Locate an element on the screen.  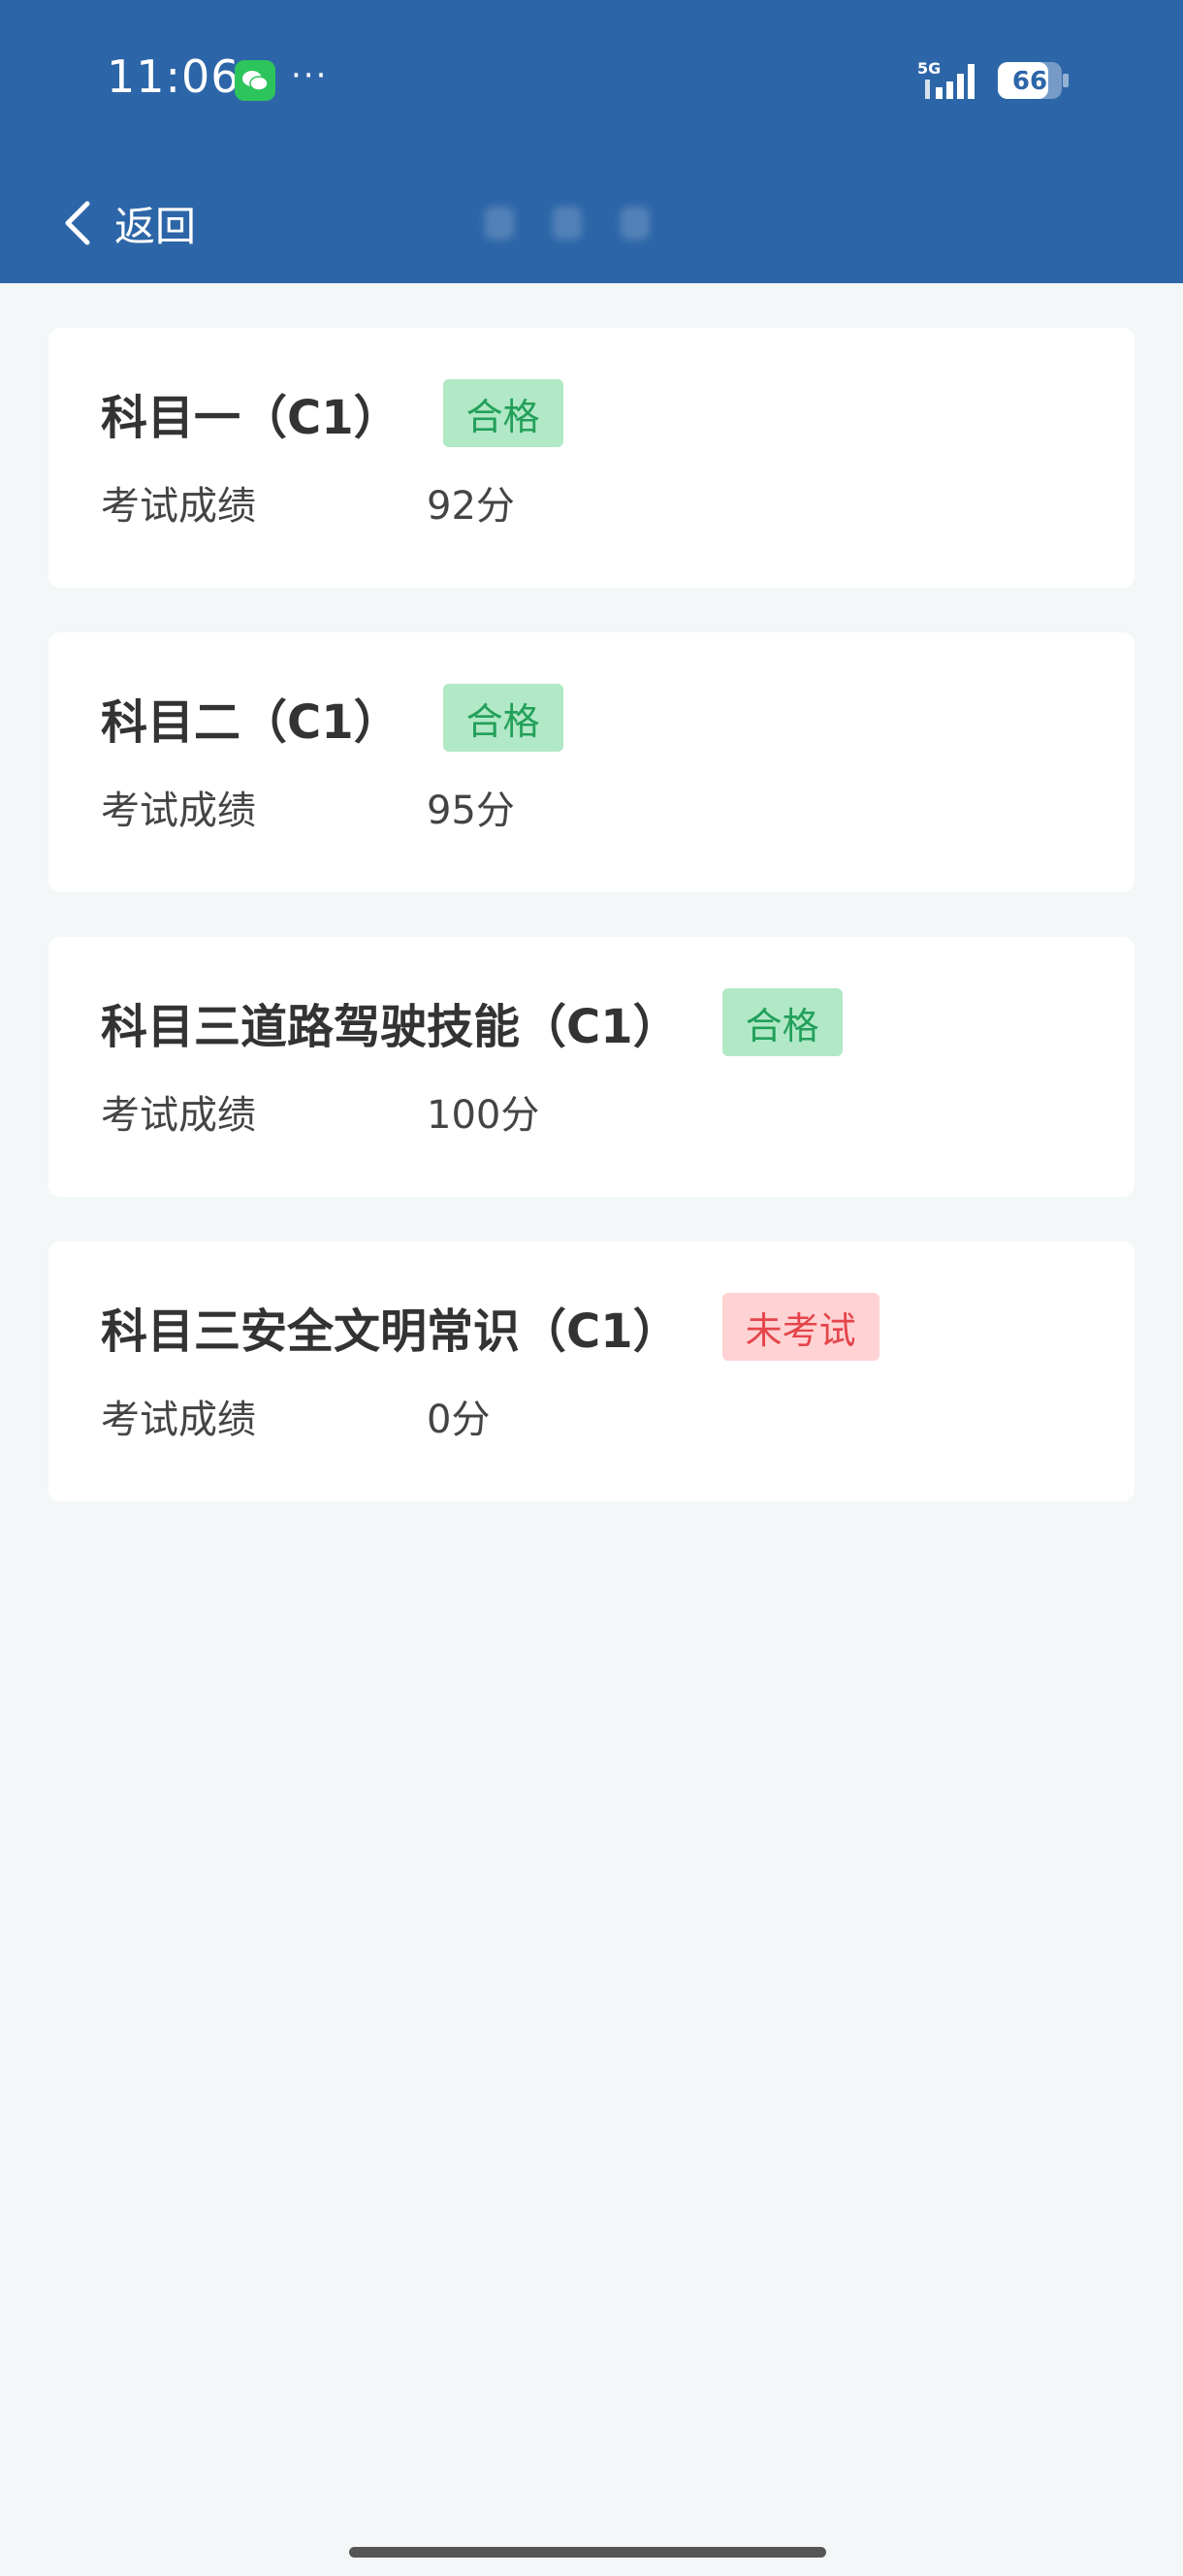
nav-bar: 返回 is located at coordinates (591, 224).